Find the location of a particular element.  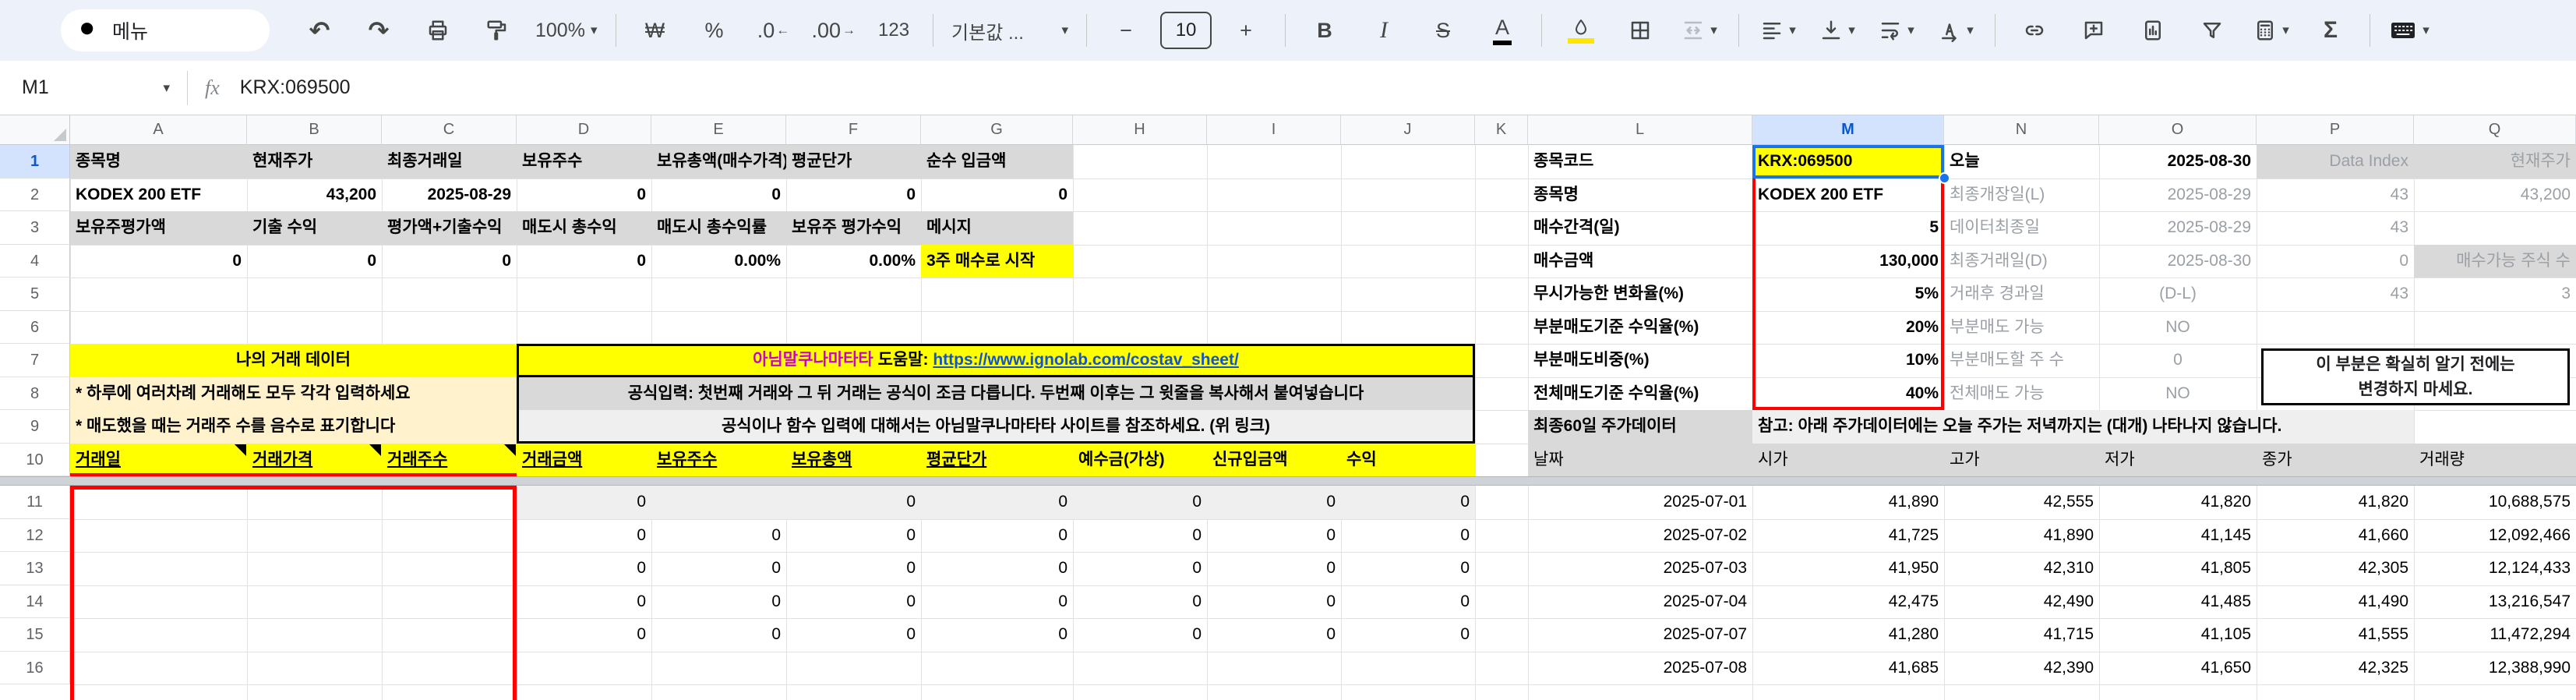

column-header-H: H is located at coordinates (1140, 130).